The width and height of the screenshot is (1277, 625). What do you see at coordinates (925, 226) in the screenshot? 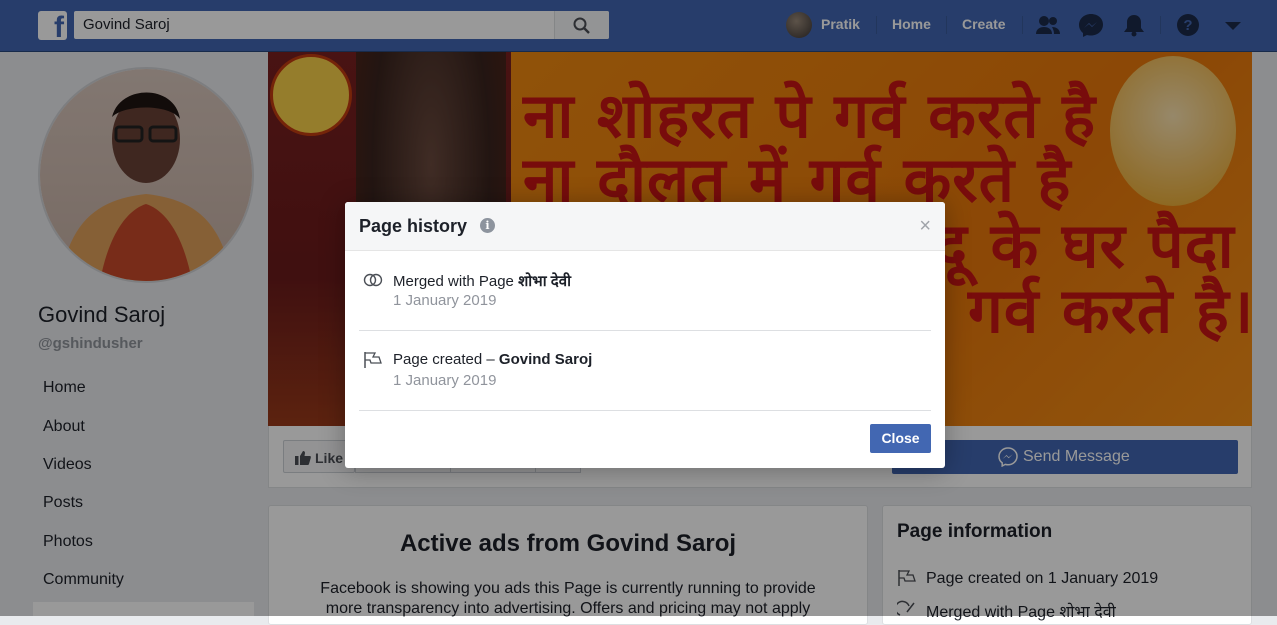
I see `close-icon: ×` at bounding box center [925, 226].